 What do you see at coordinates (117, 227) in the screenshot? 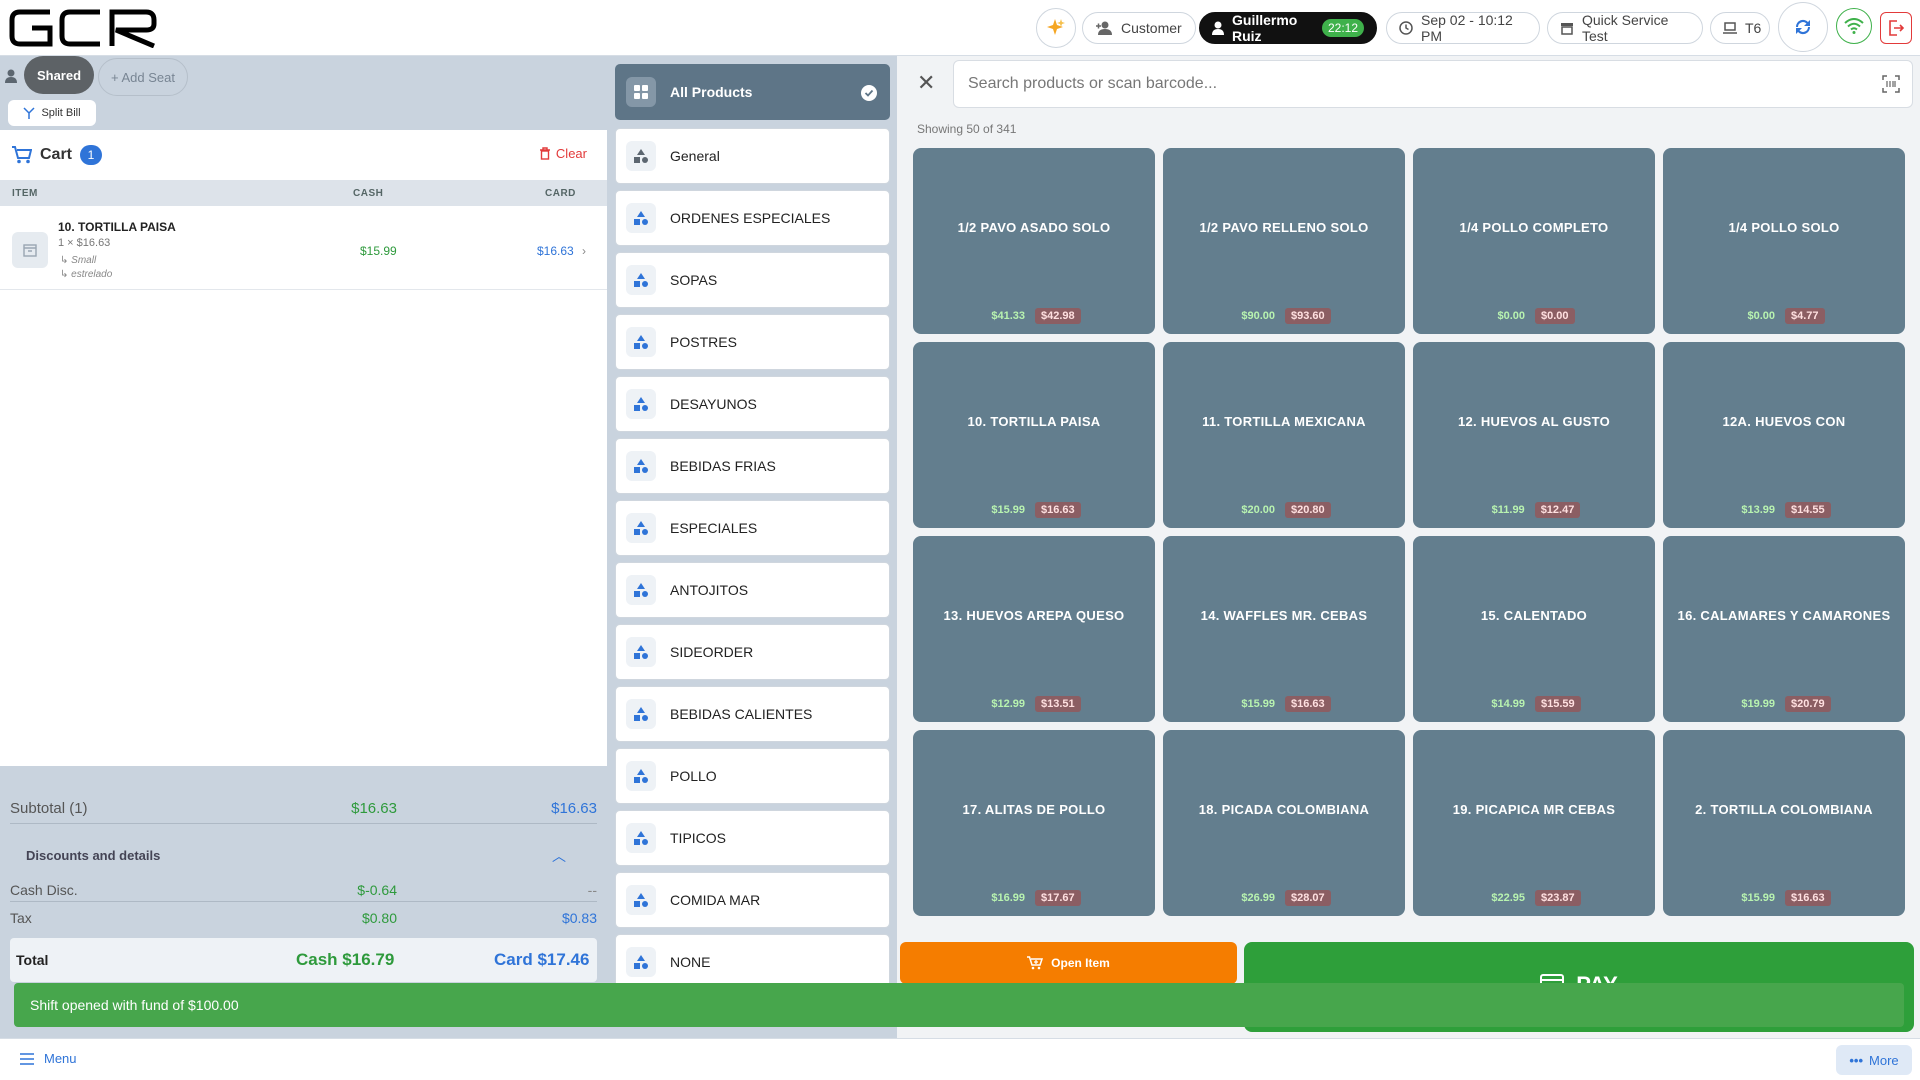
I see `cart-item-name: 10. TORTILLA PAISA` at bounding box center [117, 227].